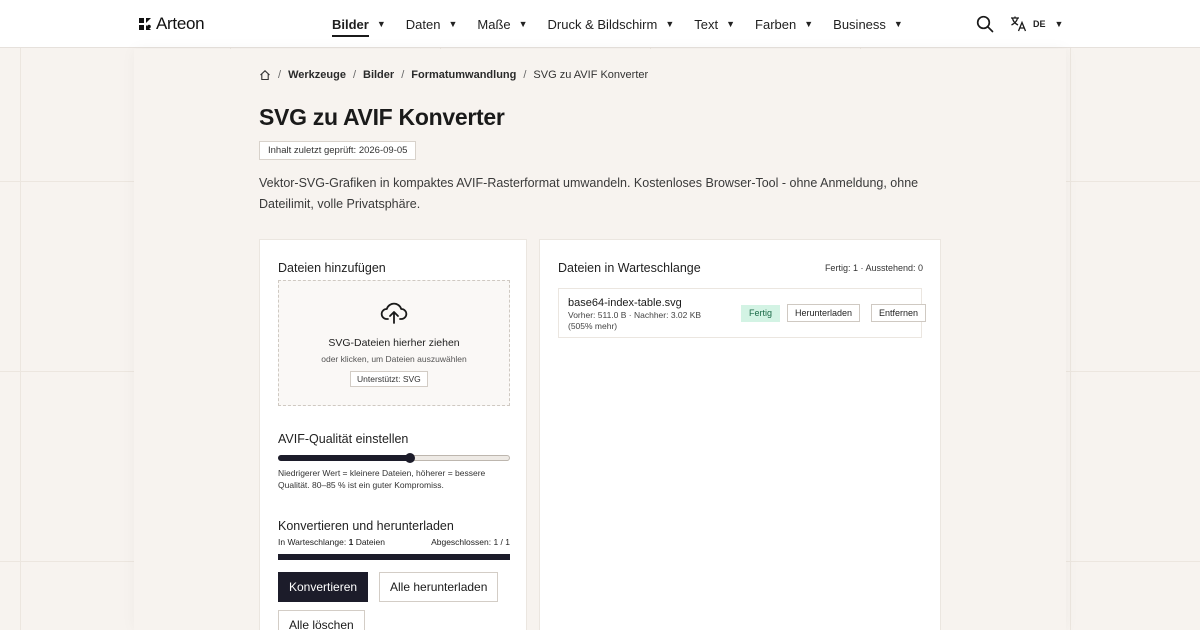  Describe the element at coordinates (439, 587) in the screenshot. I see `download-all-button: Alle herunterladen` at that location.